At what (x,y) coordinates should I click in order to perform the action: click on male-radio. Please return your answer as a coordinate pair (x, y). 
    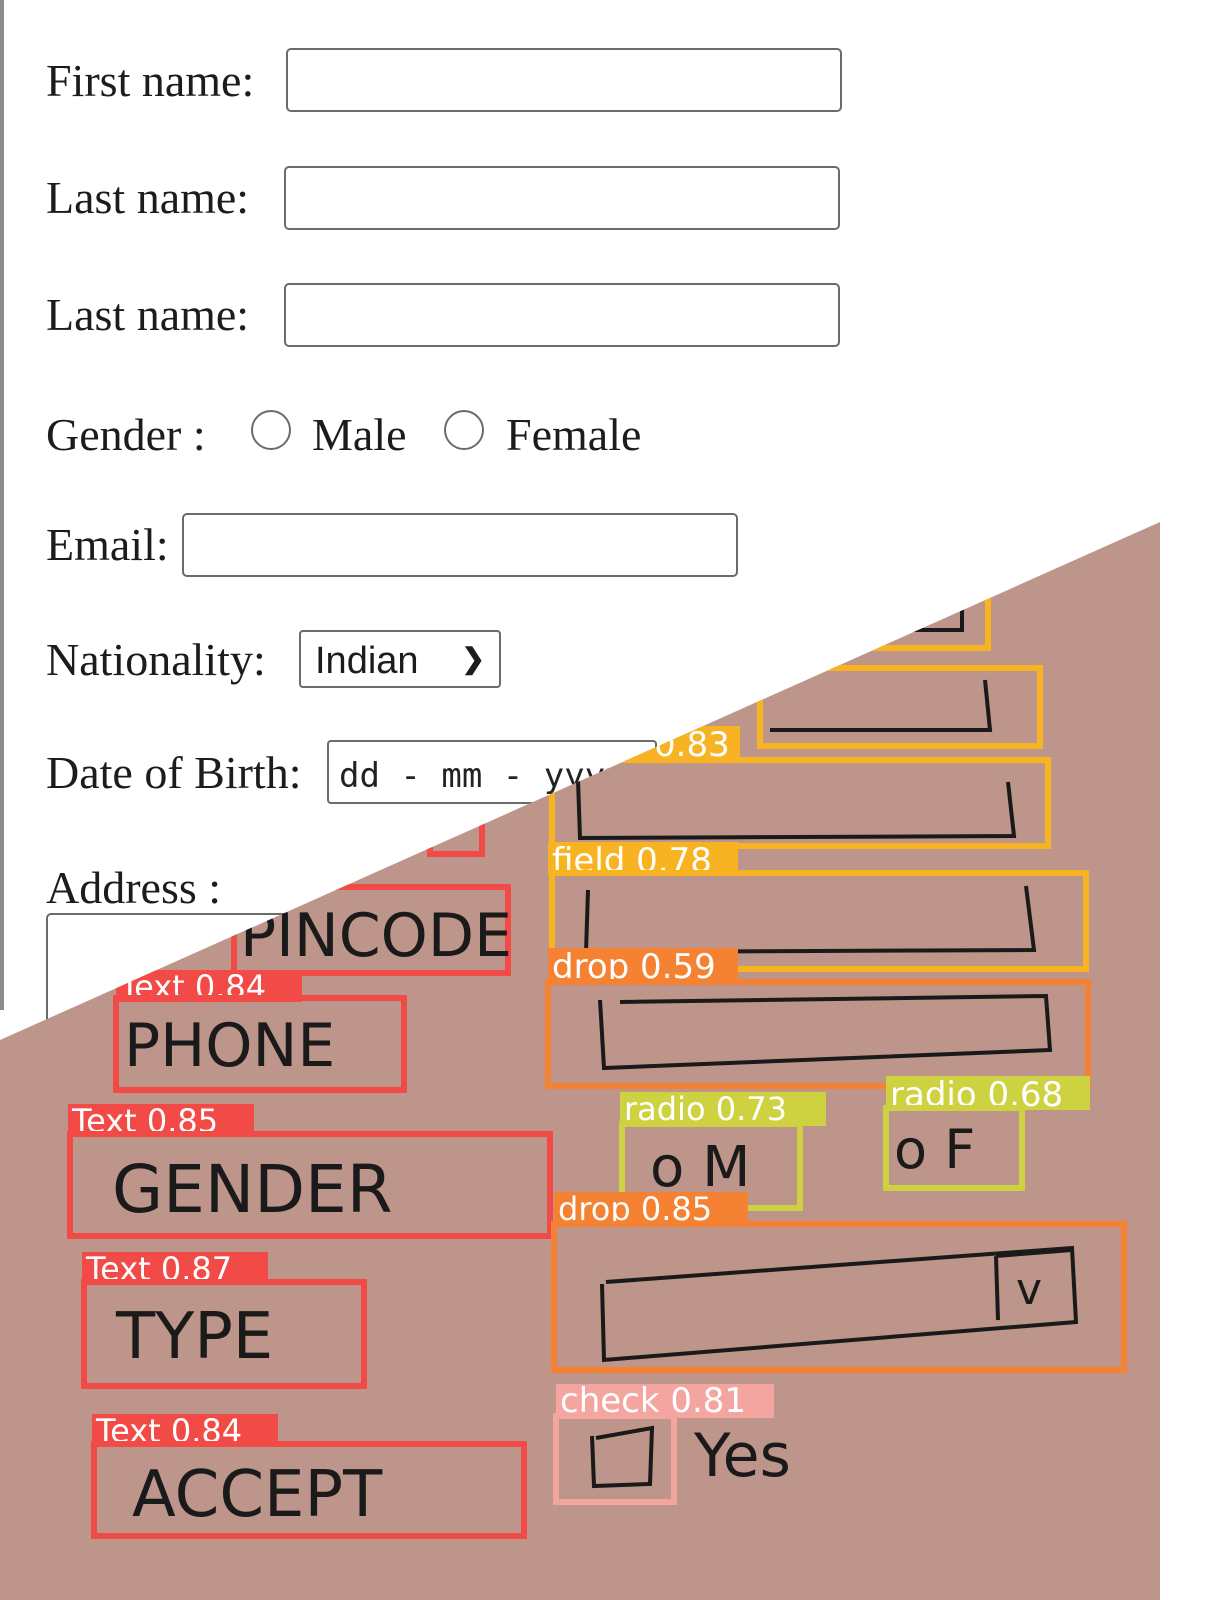
    Looking at the image, I should click on (271, 430).